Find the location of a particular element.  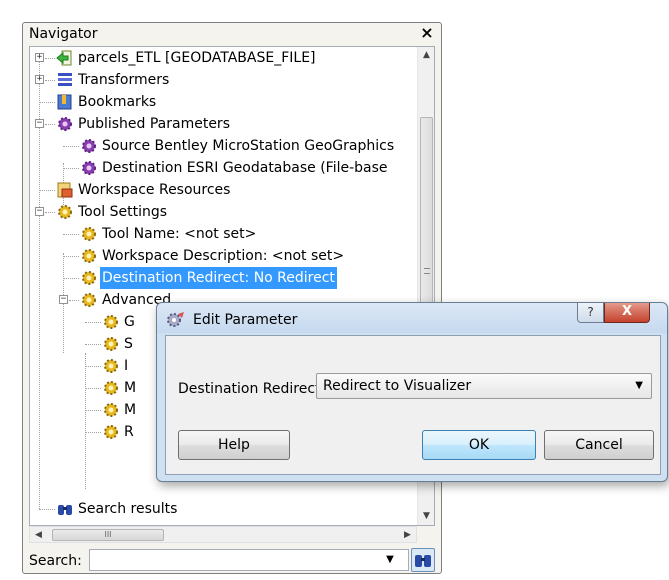

transformers-icon is located at coordinates (65, 79).